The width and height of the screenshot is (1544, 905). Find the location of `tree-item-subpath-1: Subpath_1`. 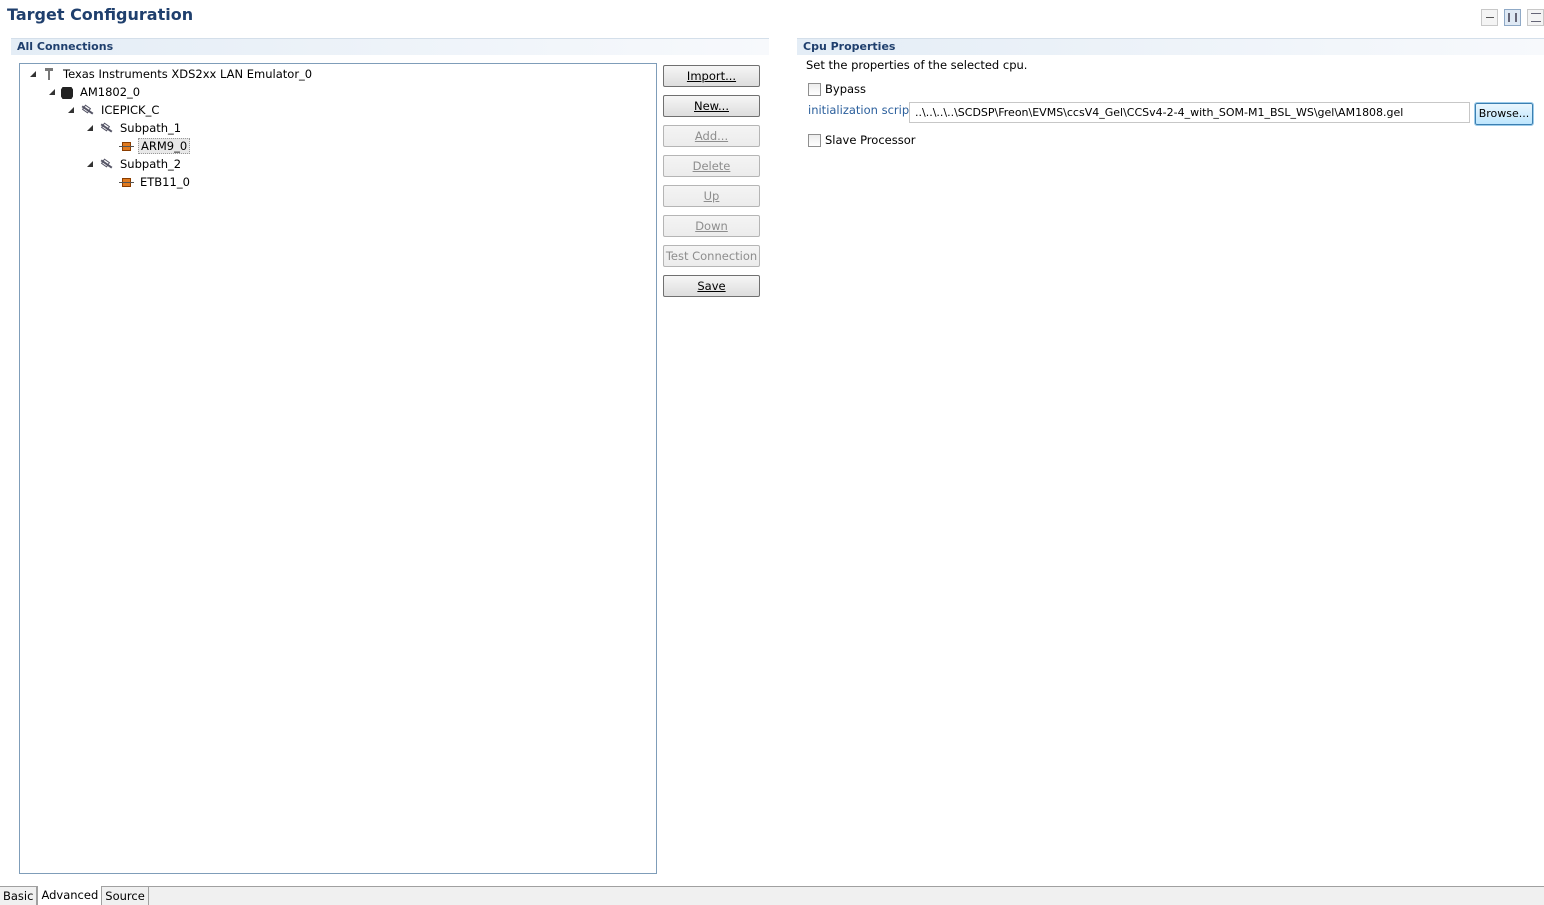

tree-item-subpath-1: Subpath_1 is located at coordinates (135, 127).